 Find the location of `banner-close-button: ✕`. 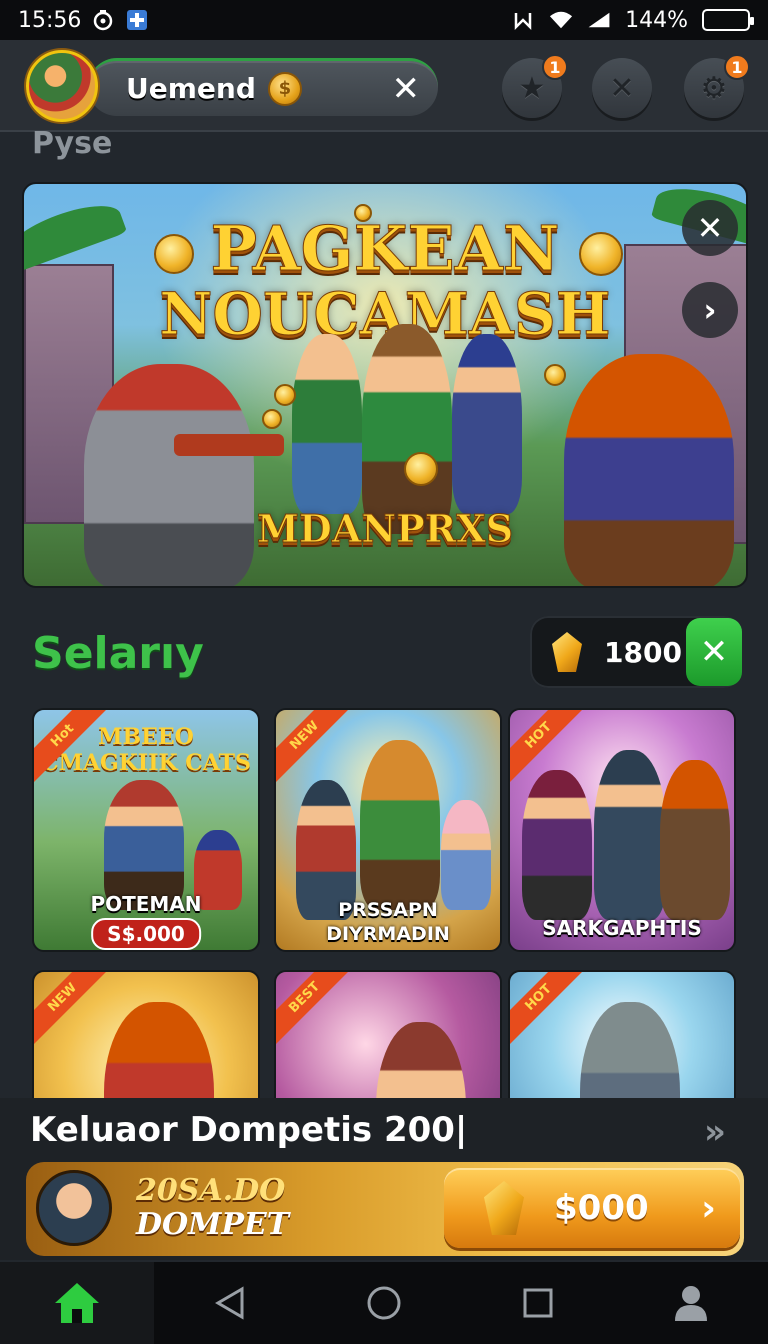

banner-close-button: ✕ is located at coordinates (710, 228).